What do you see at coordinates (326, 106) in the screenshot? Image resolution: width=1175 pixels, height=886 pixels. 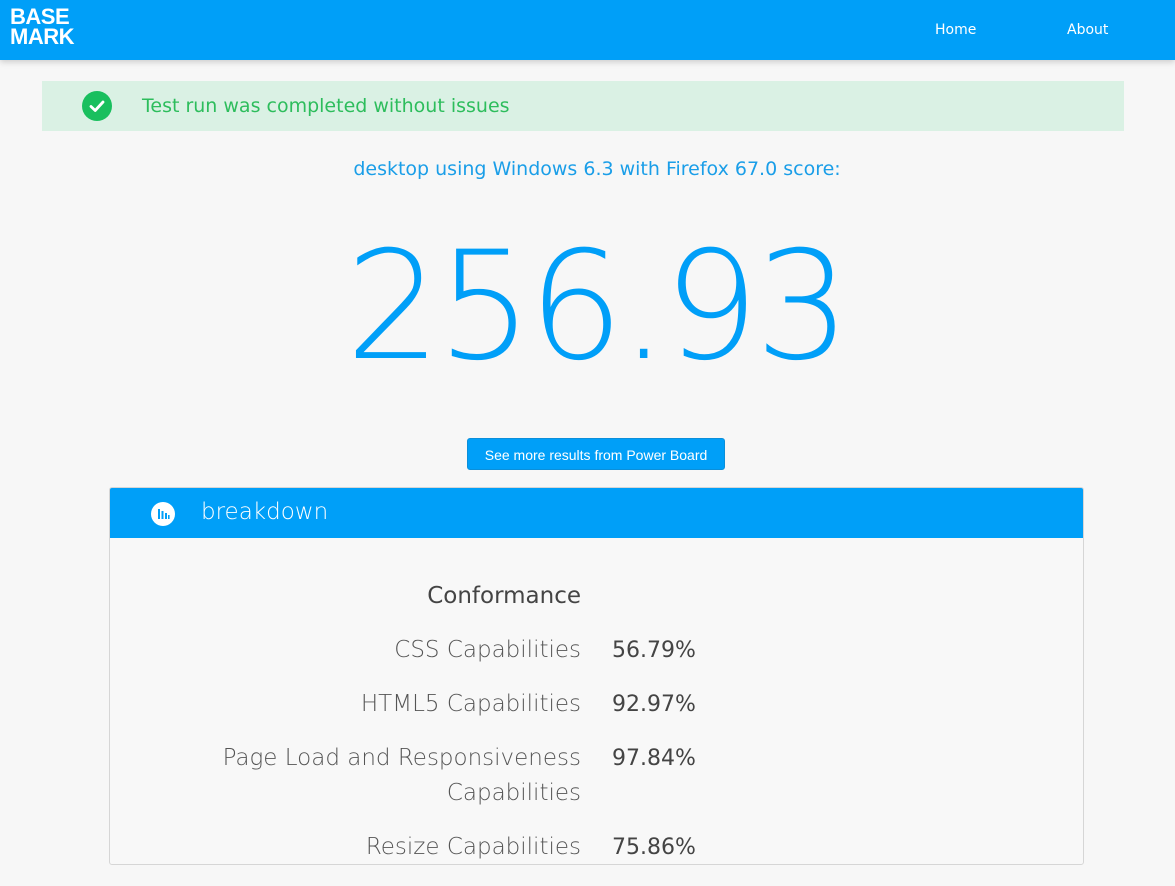 I see `alert-message: Test run was completed without issues` at bounding box center [326, 106].